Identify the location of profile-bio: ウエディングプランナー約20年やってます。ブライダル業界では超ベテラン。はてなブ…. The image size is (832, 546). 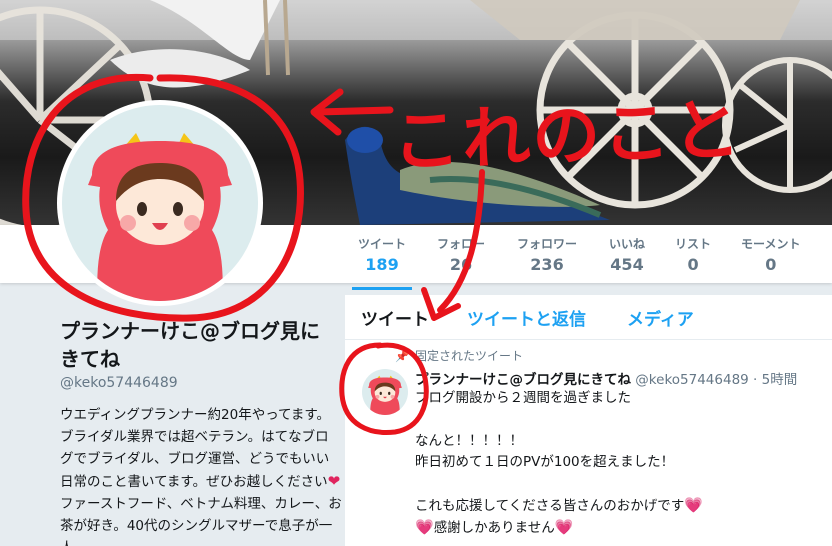
(201, 475).